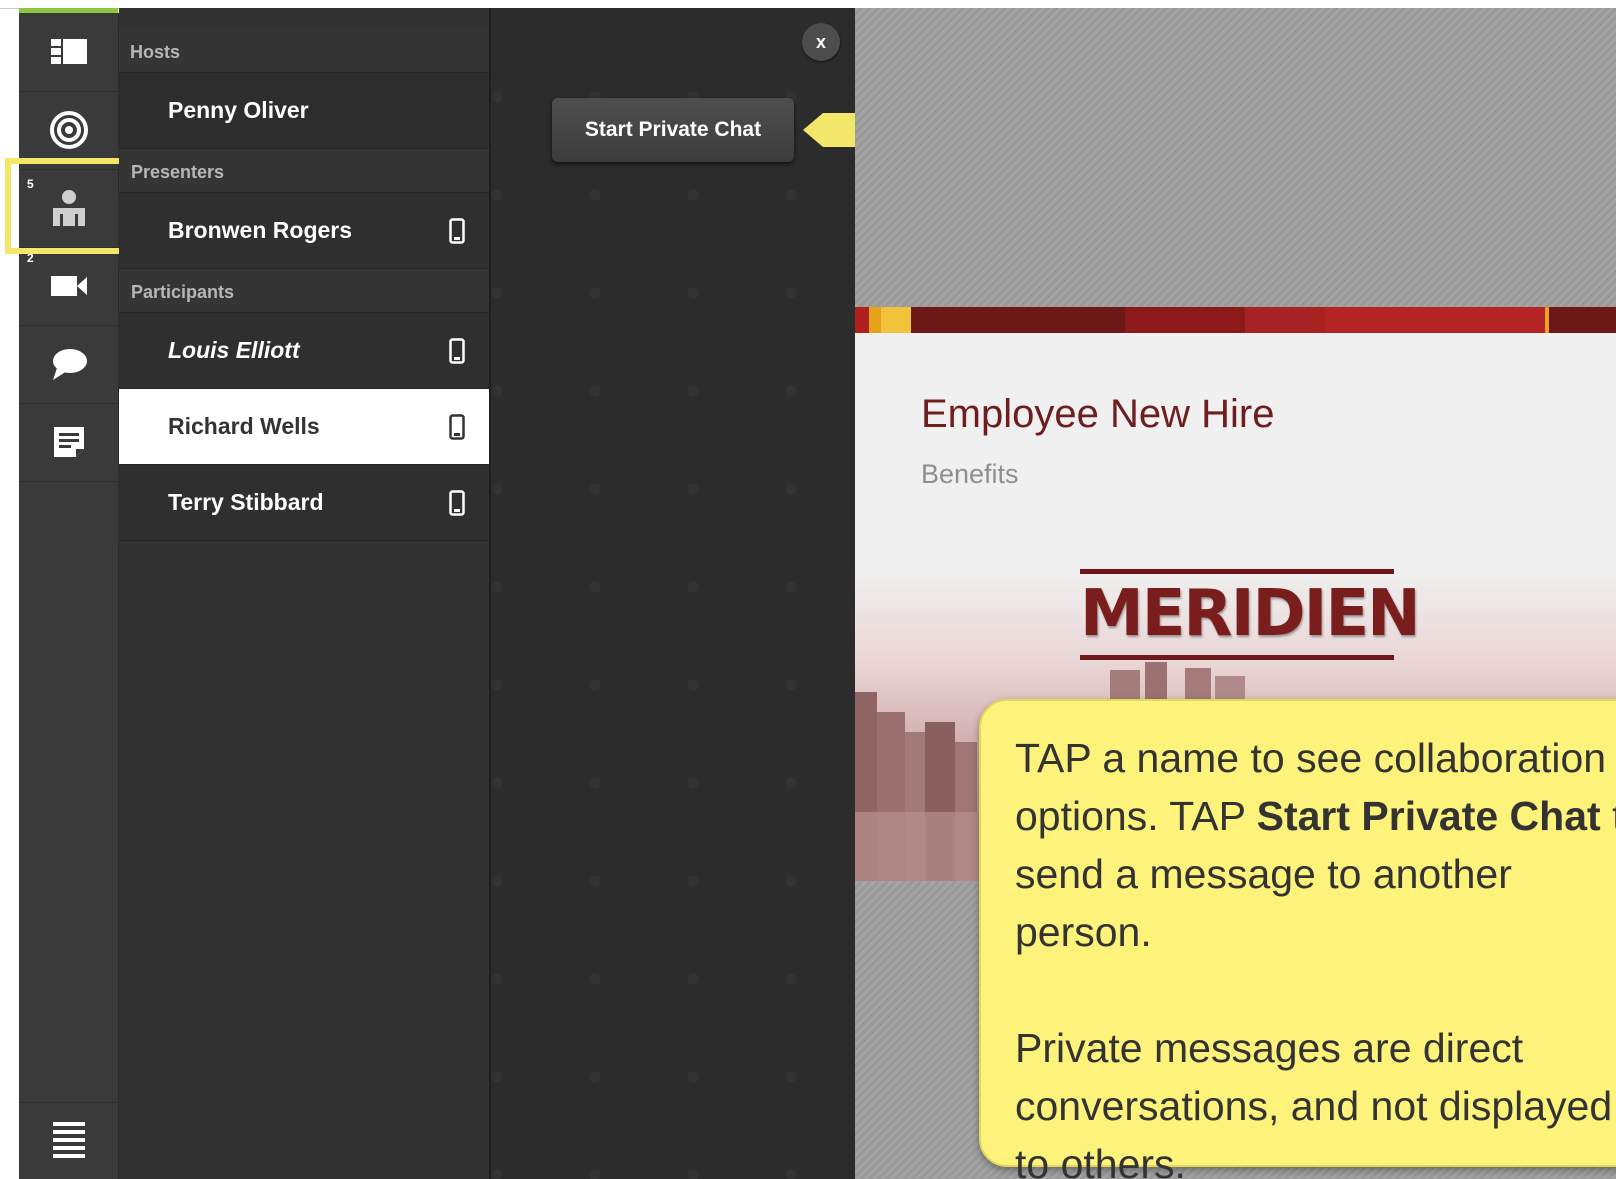  I want to click on attendee-row: Penny Oliver, so click(304, 111).